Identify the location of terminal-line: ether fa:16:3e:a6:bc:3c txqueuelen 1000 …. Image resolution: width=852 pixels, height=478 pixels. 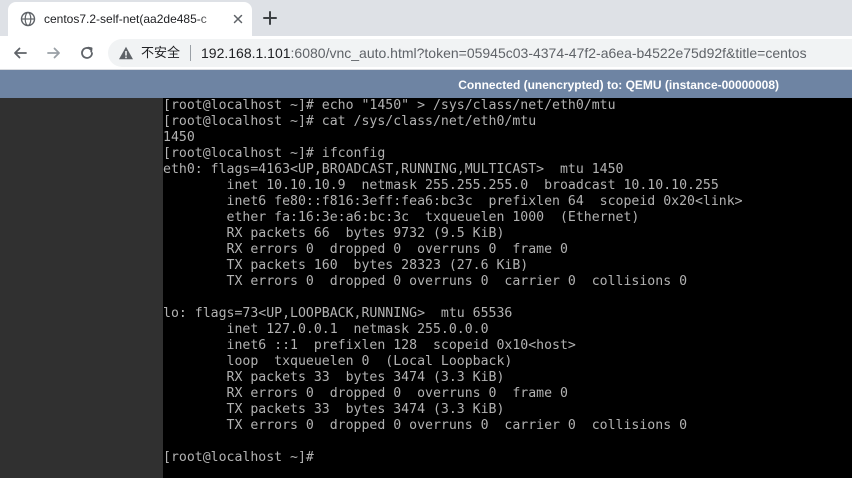
(401, 217).